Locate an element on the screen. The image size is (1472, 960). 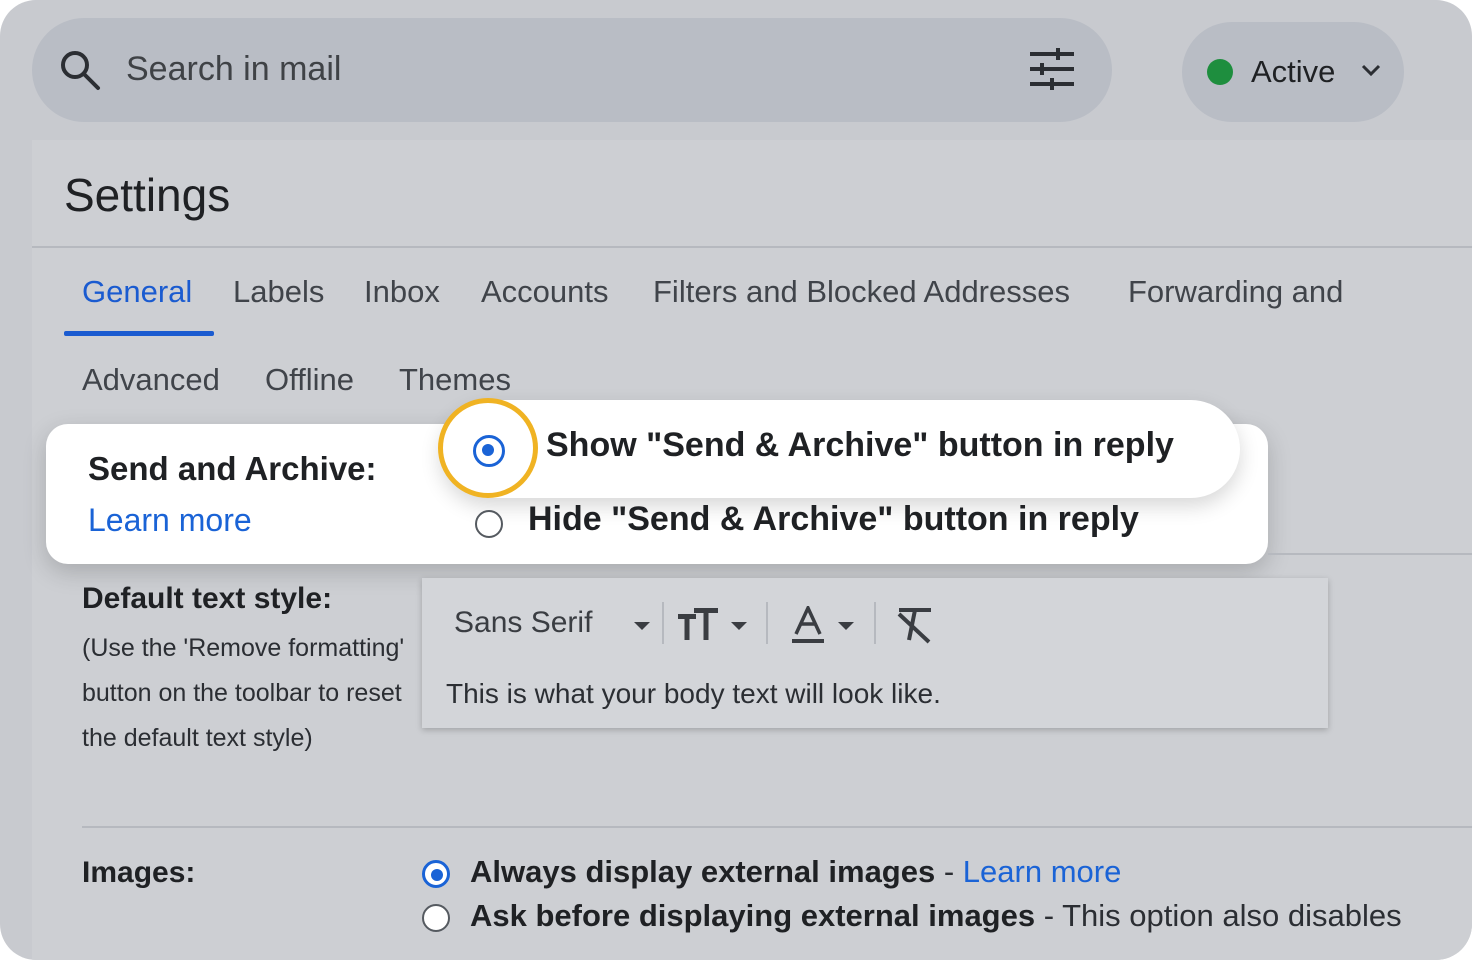
status-dot-icon is located at coordinates (1220, 72).